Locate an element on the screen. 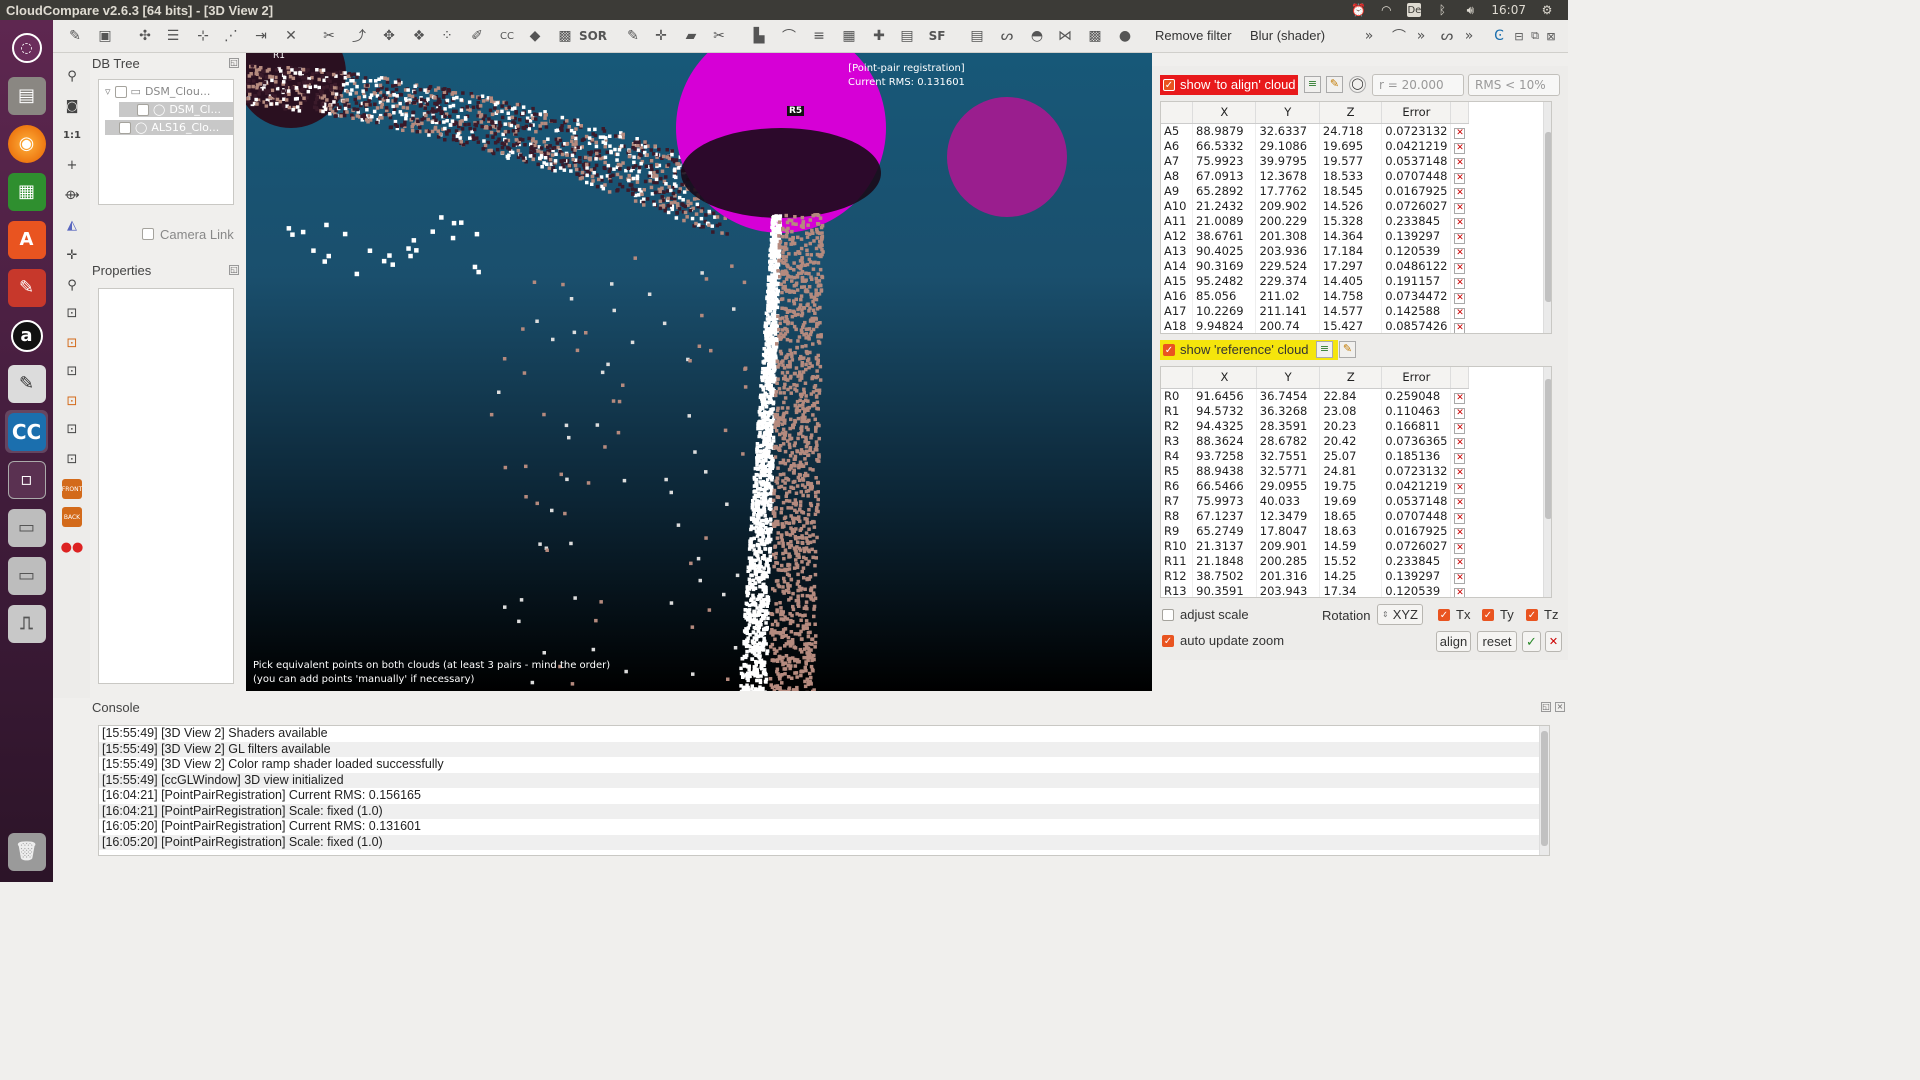 The image size is (1920, 1080). value-cell: 200.229 is located at coordinates (1287, 221).